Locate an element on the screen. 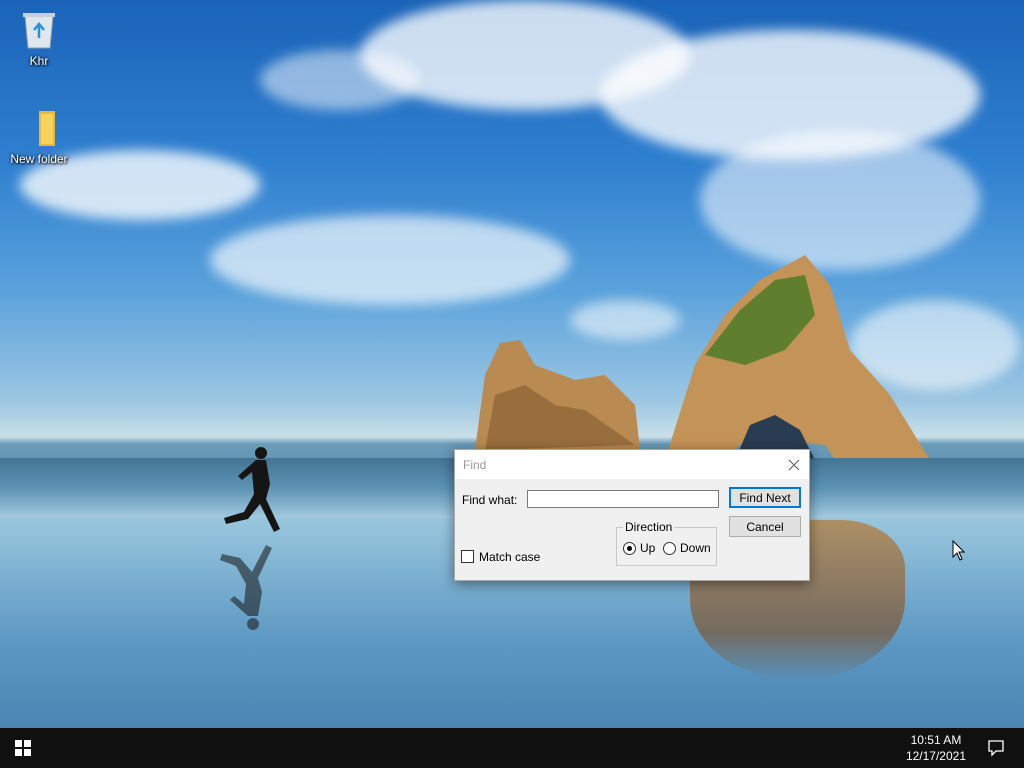 Image resolution: width=1024 pixels, height=768 pixels. recycle-bin-icon is located at coordinates (39, 31).